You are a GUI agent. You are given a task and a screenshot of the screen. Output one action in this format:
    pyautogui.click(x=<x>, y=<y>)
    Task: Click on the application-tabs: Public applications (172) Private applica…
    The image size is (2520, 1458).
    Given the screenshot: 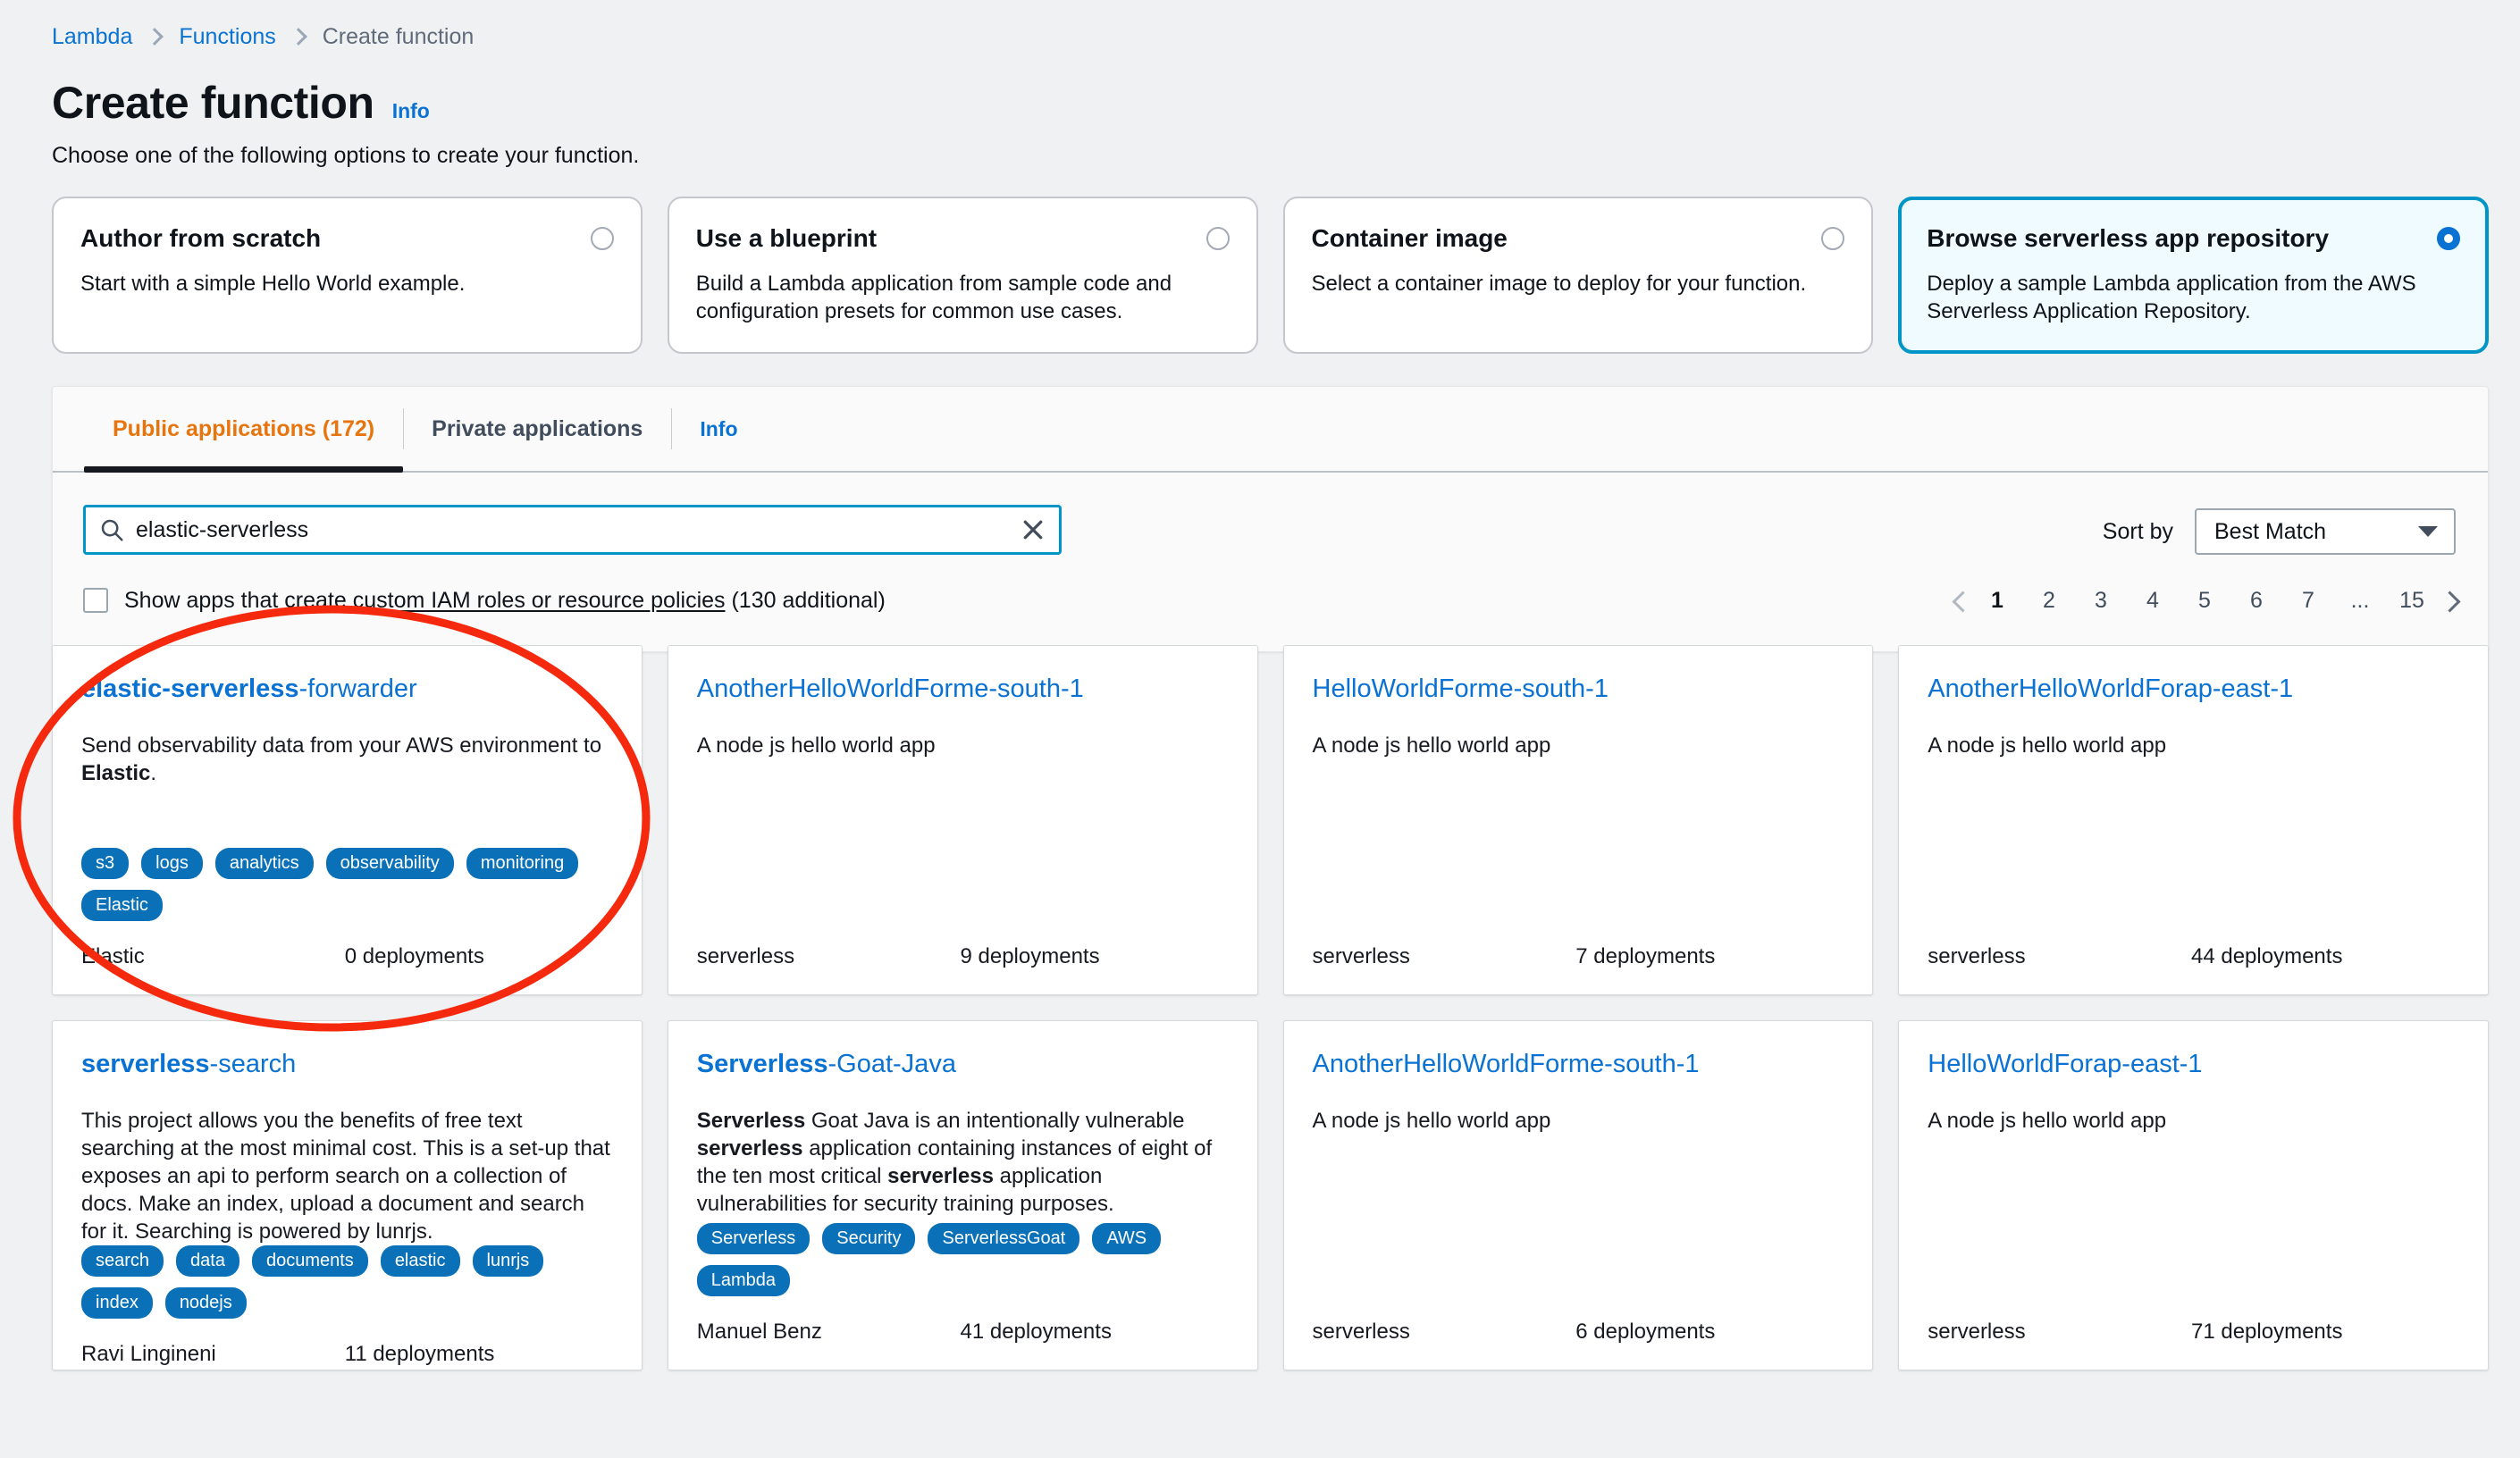 What is the action you would take?
    pyautogui.click(x=1270, y=430)
    